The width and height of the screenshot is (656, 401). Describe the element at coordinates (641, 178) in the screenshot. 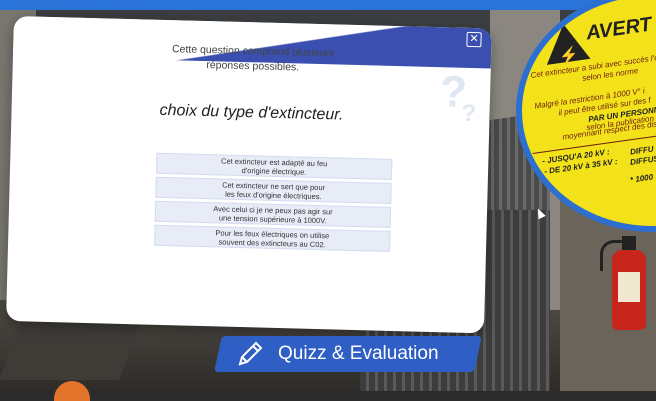

I see `warning-footer: * 1000` at that location.